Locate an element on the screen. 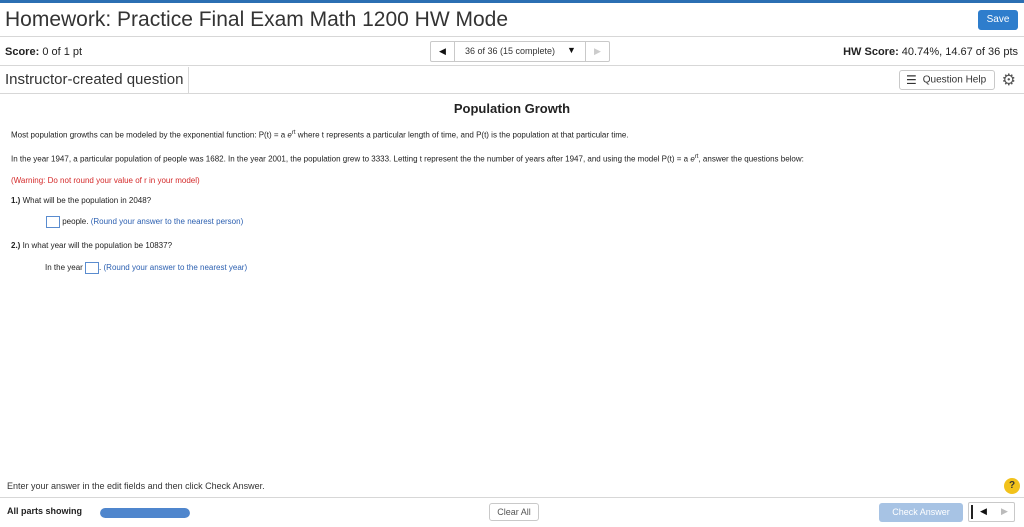  check-answer-button: Check Answer is located at coordinates (921, 512).